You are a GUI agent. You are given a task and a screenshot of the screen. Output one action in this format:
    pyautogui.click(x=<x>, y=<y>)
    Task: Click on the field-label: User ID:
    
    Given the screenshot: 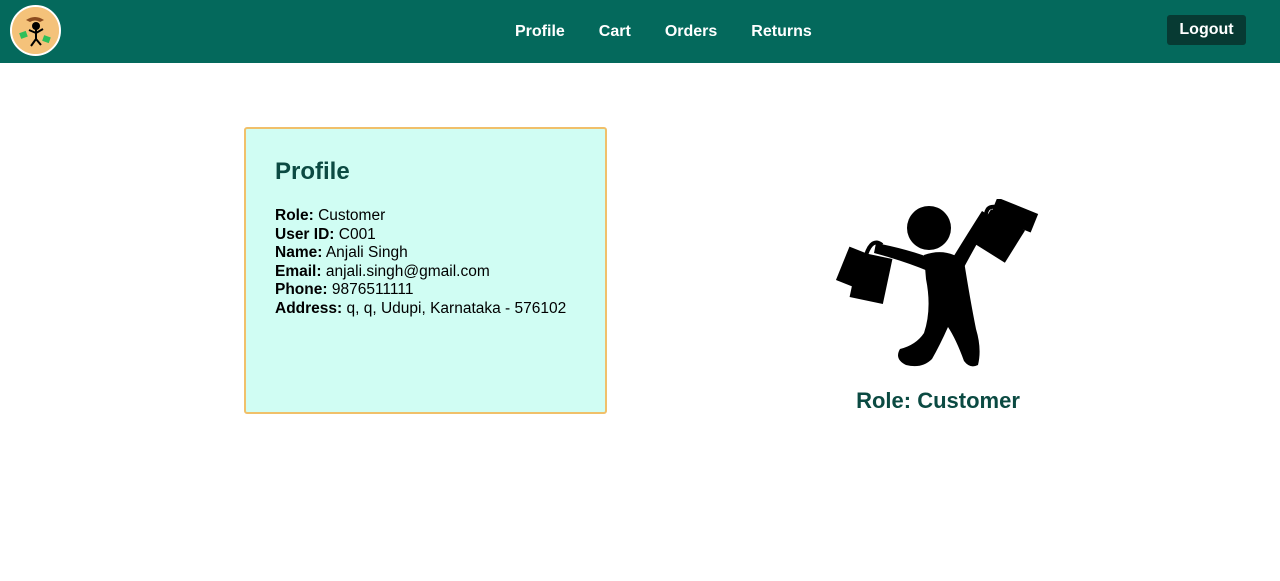 What is the action you would take?
    pyautogui.click(x=305, y=234)
    